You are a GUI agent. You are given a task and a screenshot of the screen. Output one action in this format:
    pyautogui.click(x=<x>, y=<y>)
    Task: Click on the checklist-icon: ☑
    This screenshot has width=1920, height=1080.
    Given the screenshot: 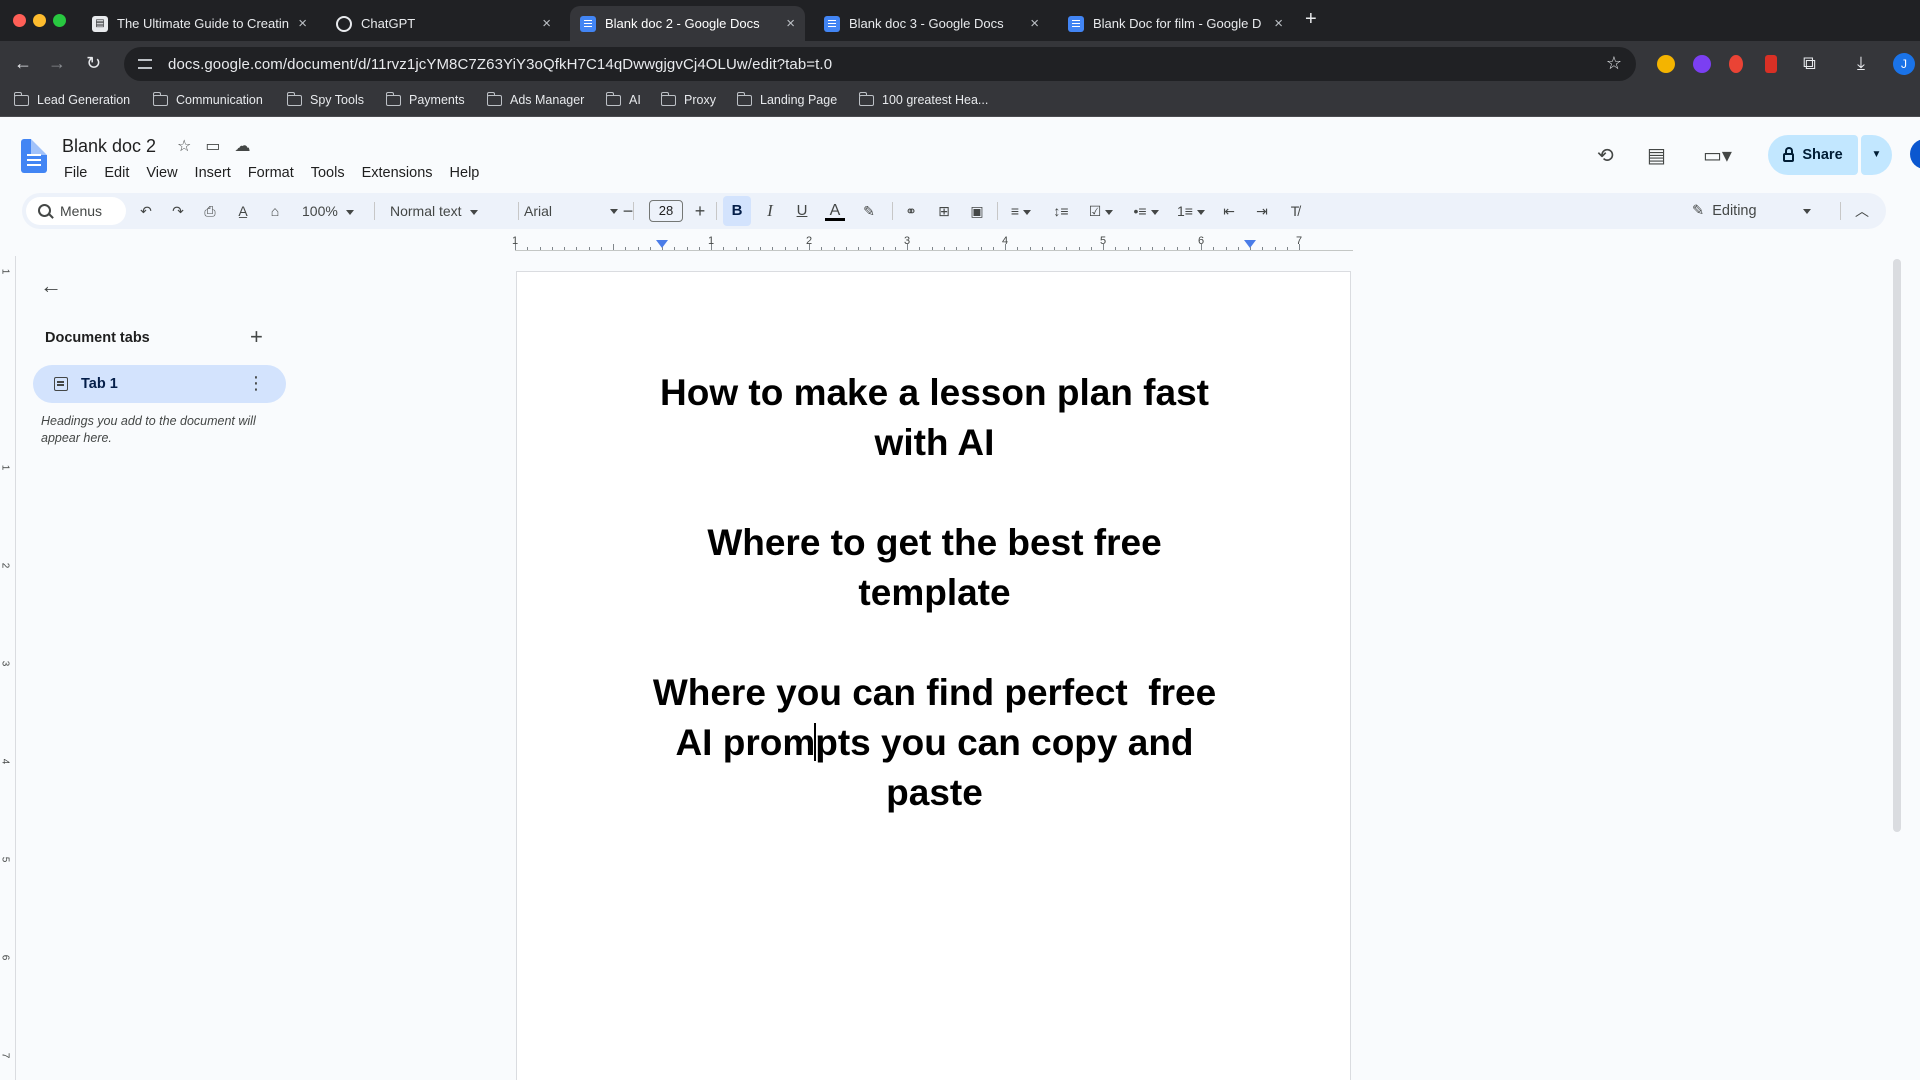 What is the action you would take?
    pyautogui.click(x=1101, y=211)
    